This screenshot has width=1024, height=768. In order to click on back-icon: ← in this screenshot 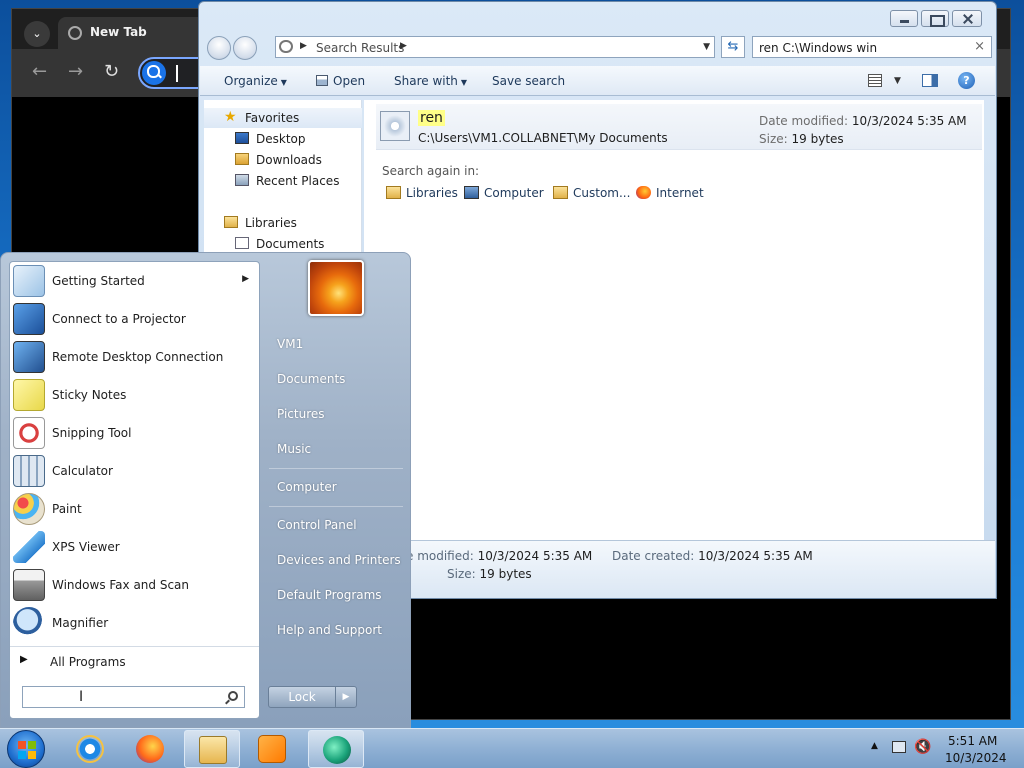, I will do `click(39, 72)`.